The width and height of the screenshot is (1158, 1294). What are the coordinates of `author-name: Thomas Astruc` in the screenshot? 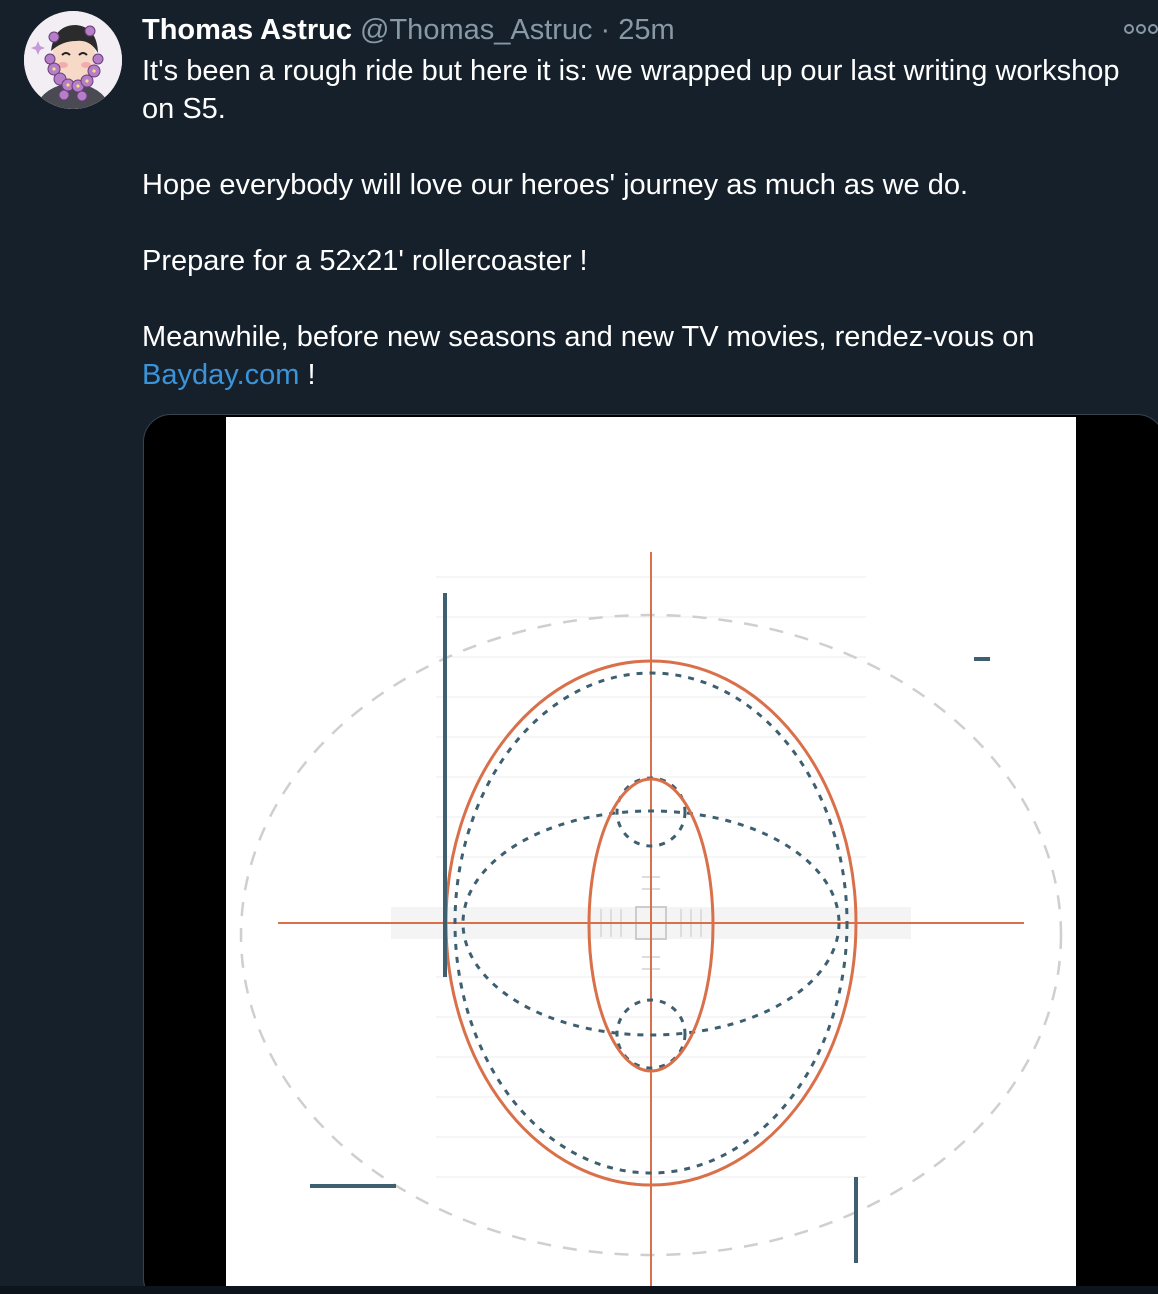 It's located at (247, 30).